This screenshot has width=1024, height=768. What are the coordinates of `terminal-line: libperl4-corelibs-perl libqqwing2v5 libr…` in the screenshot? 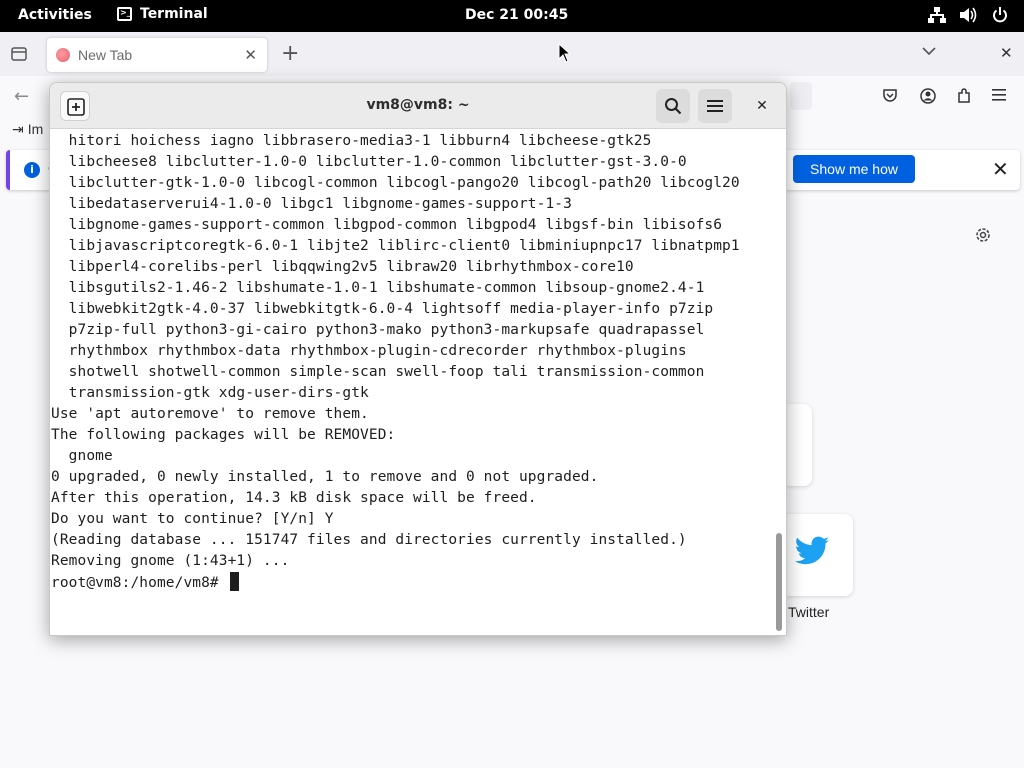 It's located at (342, 267).